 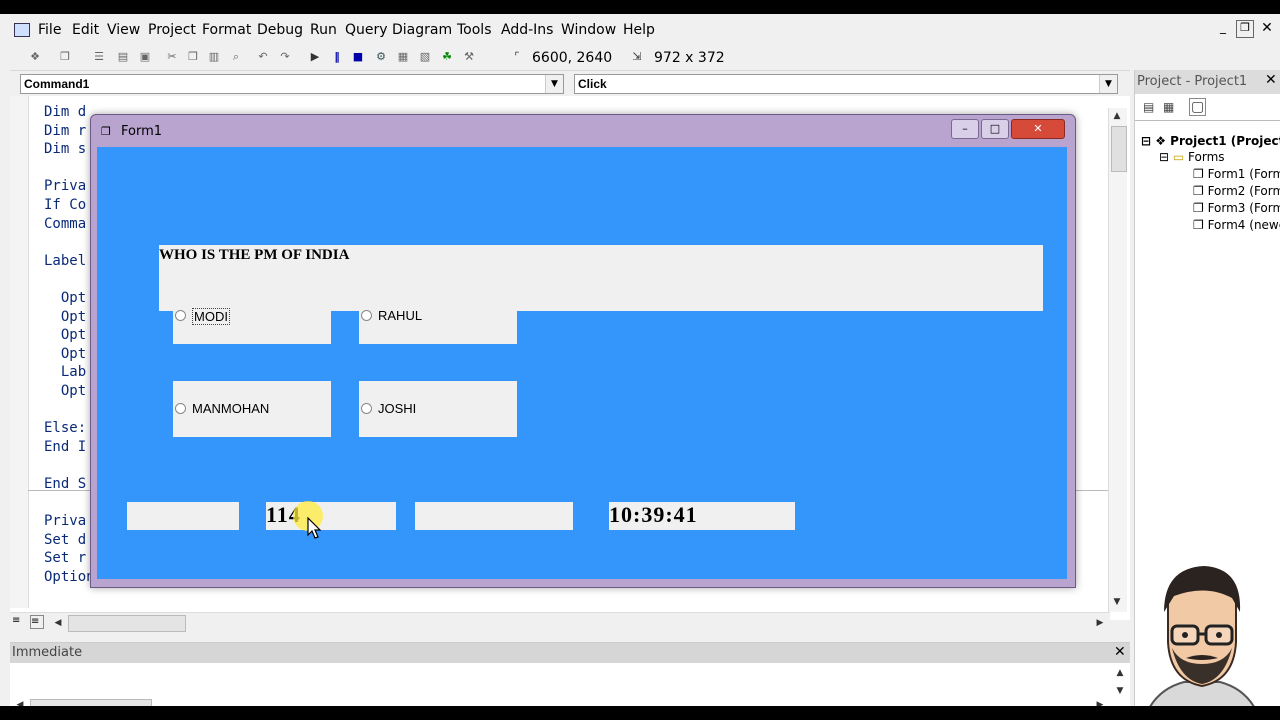 What do you see at coordinates (438, 316) in the screenshot?
I see `option-rahul: RAHUL` at bounding box center [438, 316].